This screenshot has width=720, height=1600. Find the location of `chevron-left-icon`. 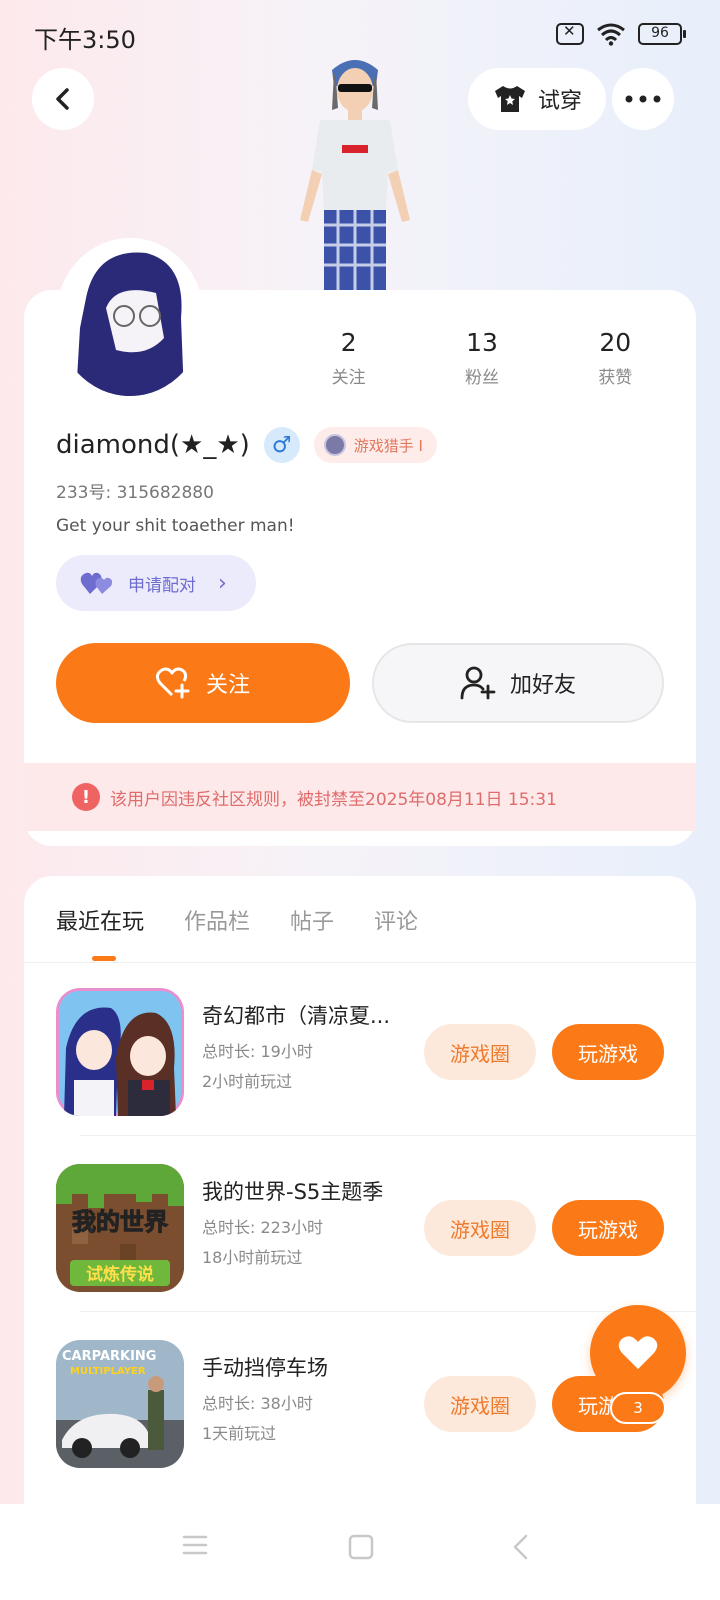

chevron-left-icon is located at coordinates (62, 99).